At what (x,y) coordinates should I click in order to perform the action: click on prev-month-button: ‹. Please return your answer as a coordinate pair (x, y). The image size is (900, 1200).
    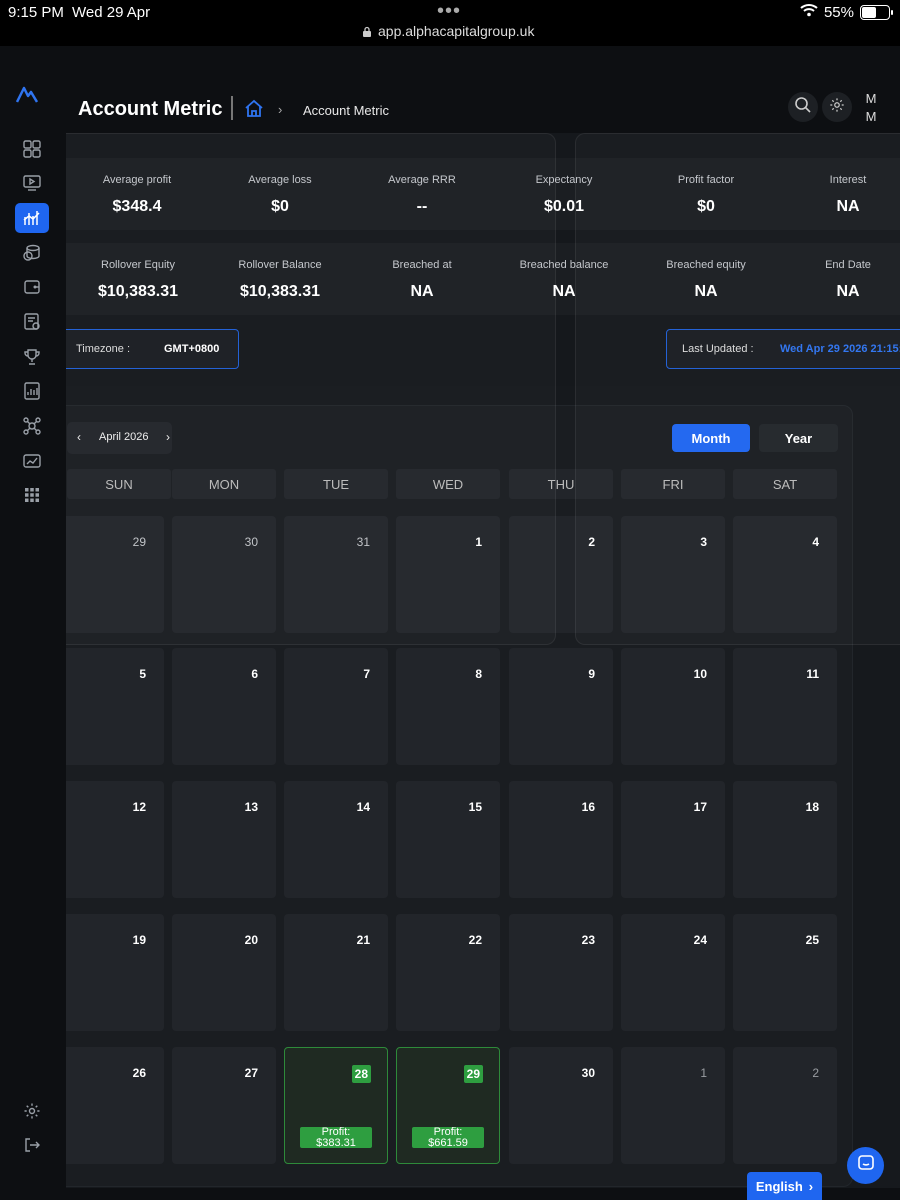
    Looking at the image, I should click on (79, 437).